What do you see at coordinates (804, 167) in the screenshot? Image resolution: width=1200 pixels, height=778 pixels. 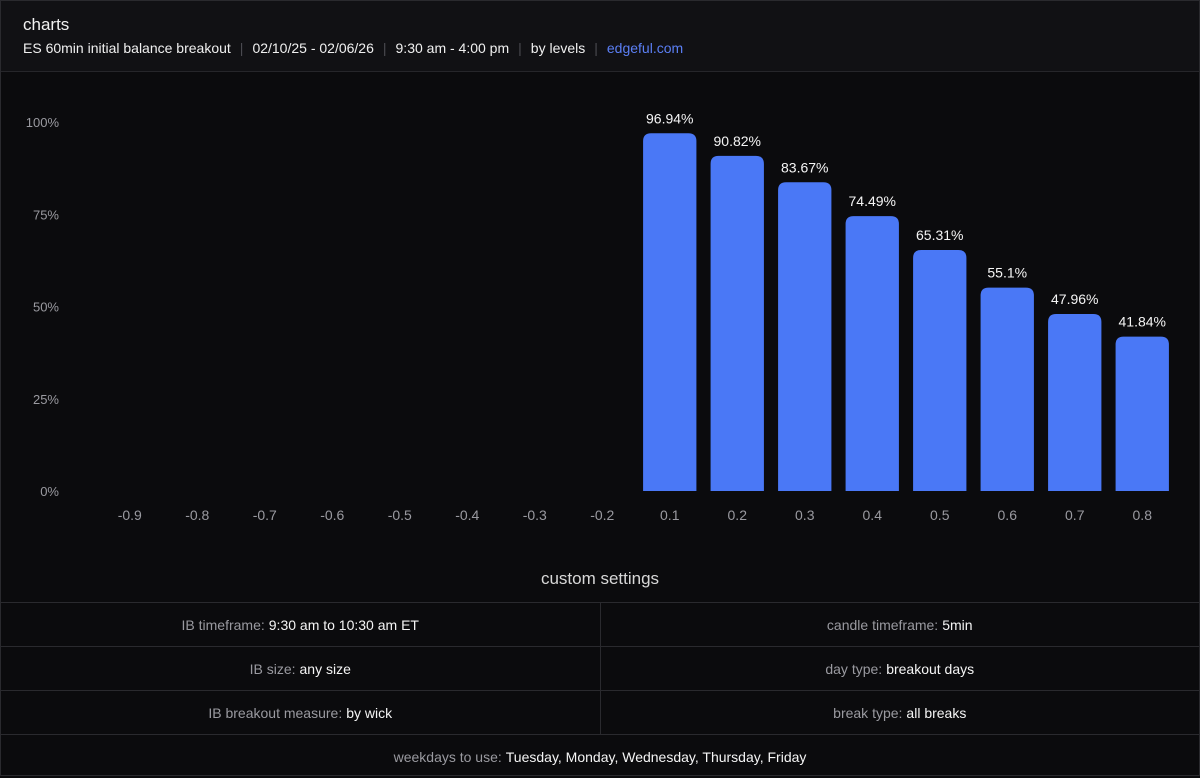 I see `data-label: 83.67%` at bounding box center [804, 167].